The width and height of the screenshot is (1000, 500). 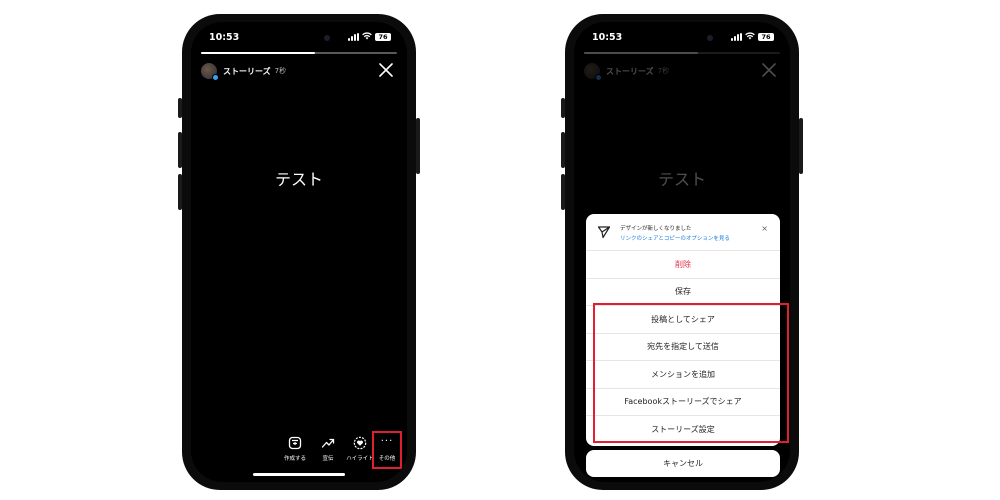 I want to click on share-send-icon, so click(x=604, y=232).